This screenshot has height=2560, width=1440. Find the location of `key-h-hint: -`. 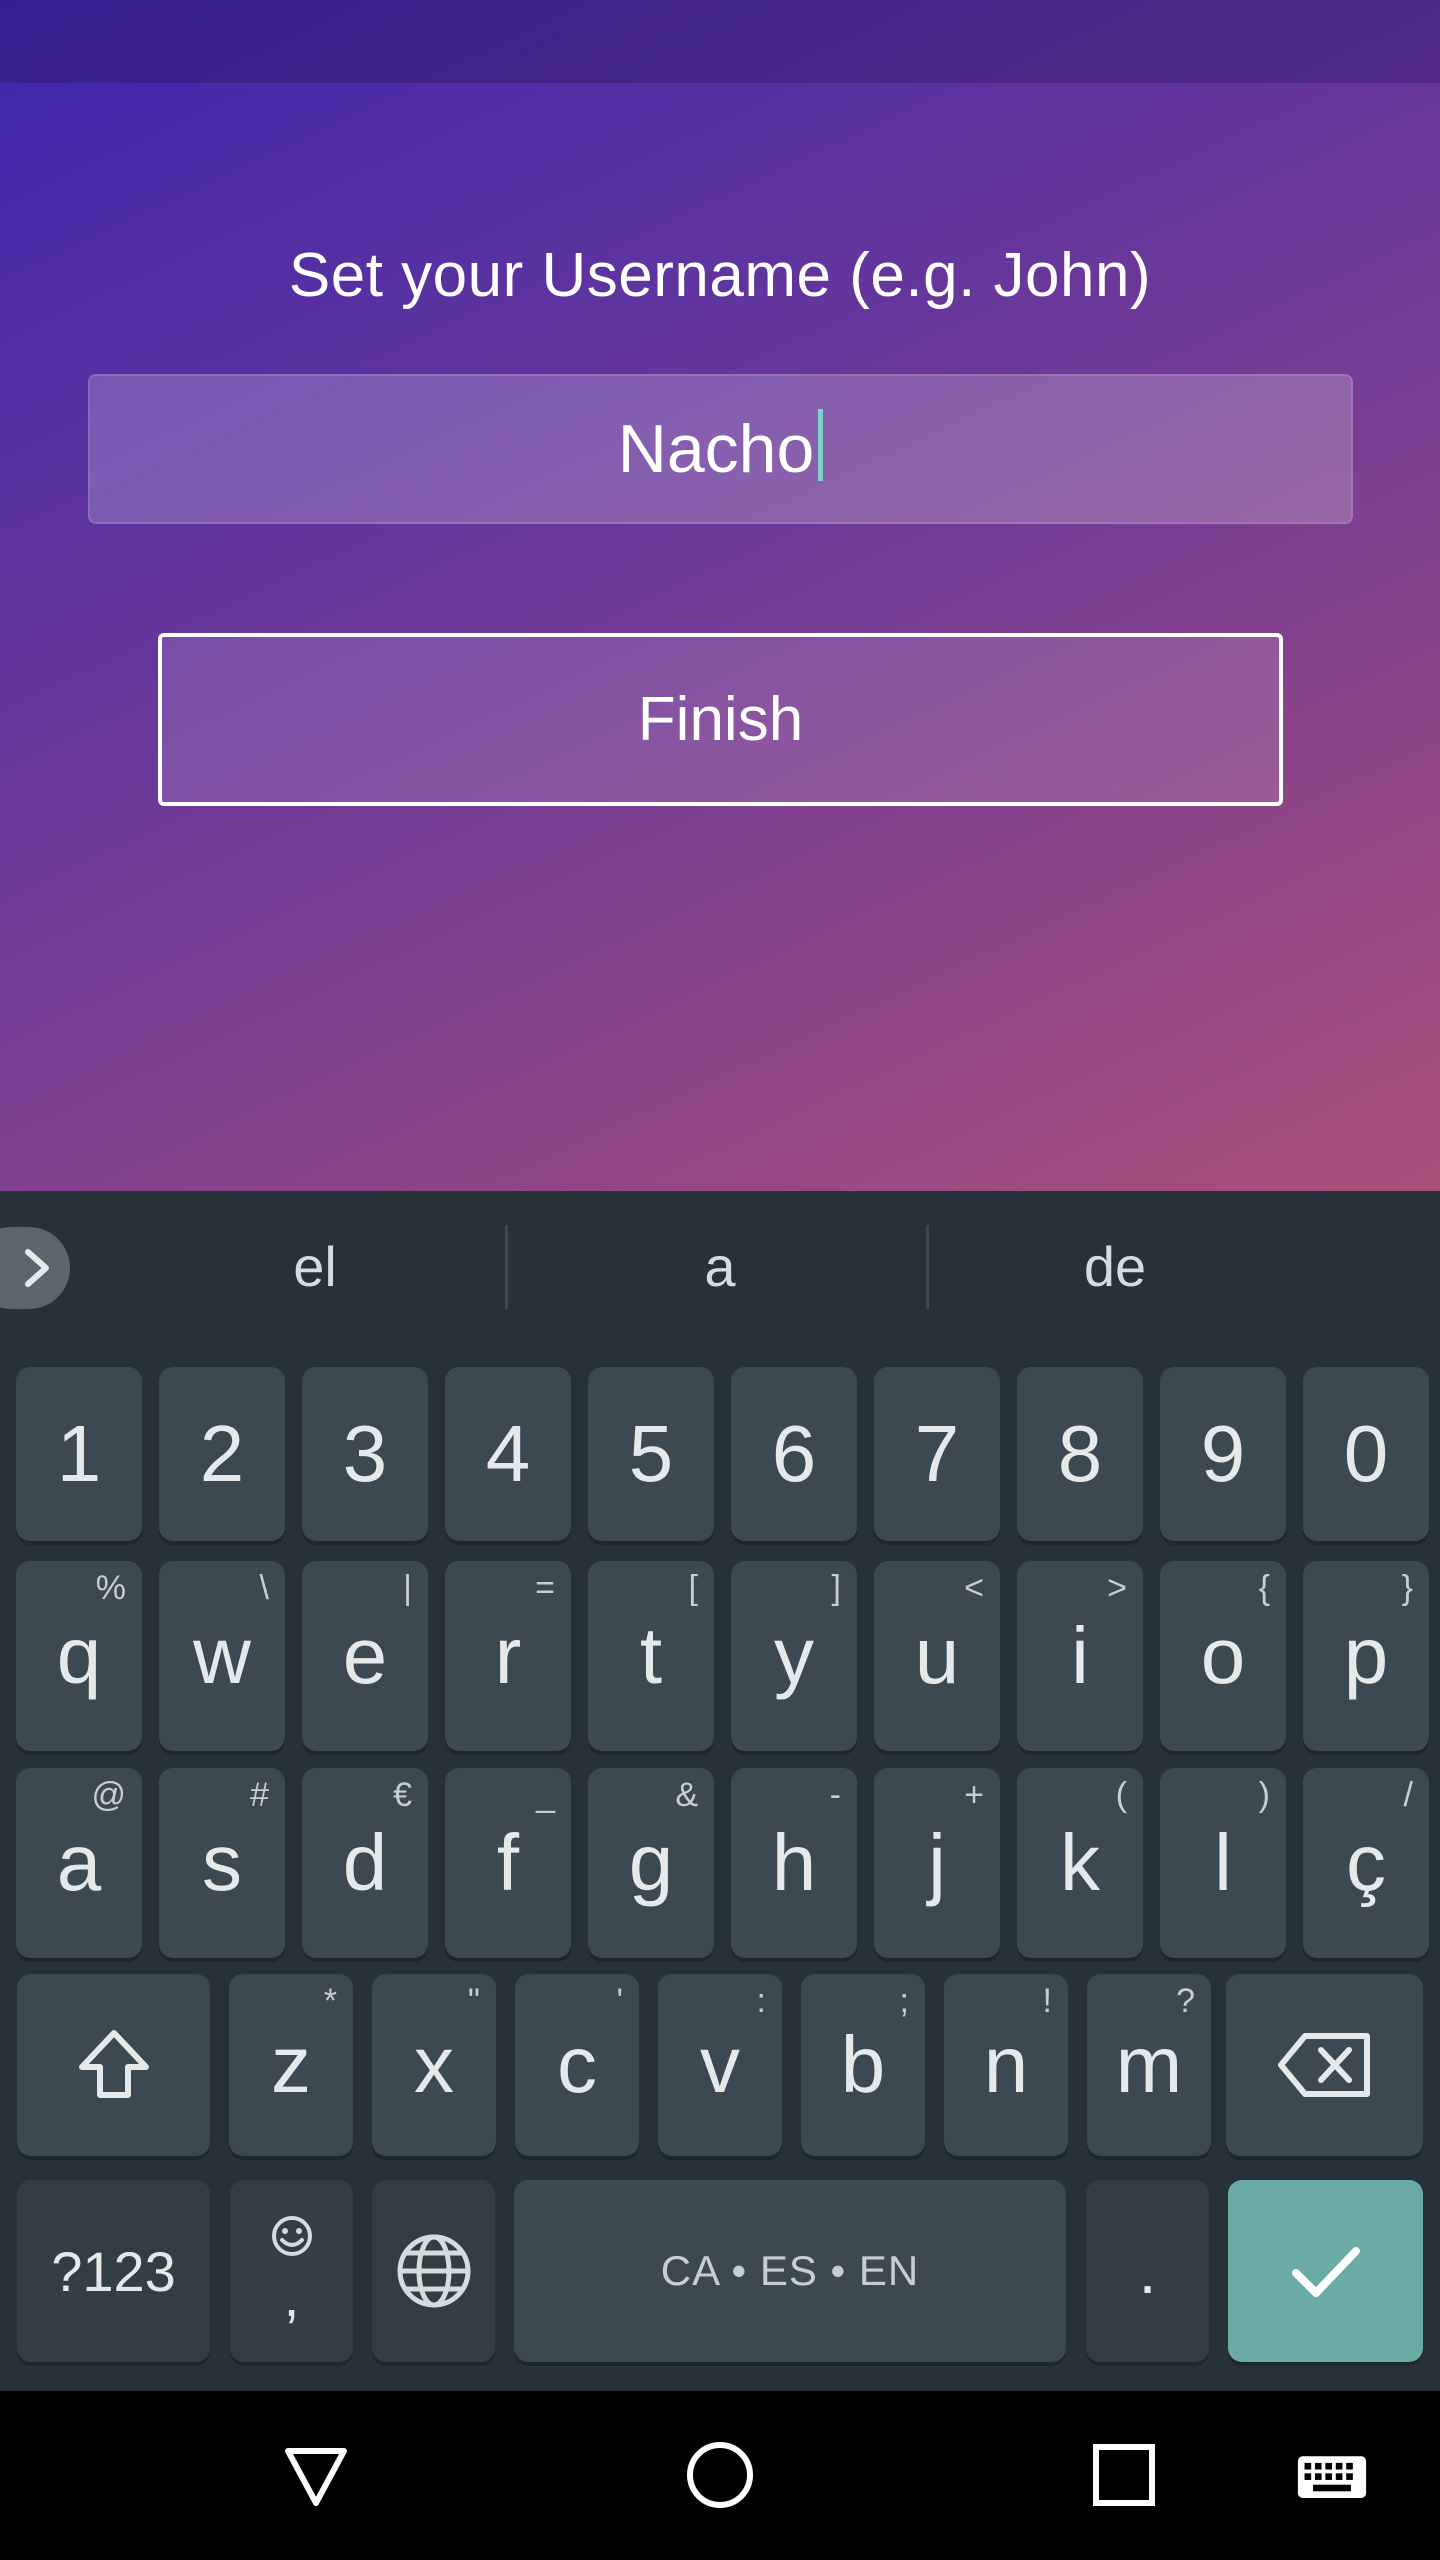

key-h-hint: - is located at coordinates (835, 1795).